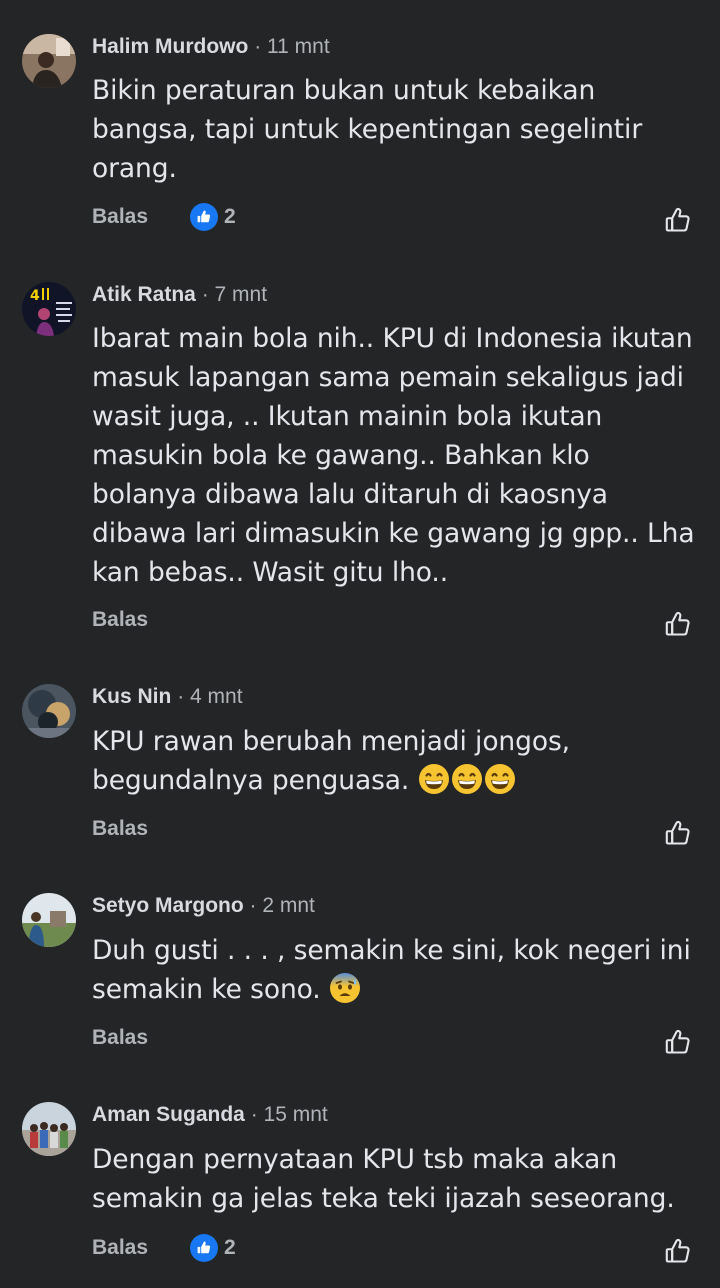 The height and width of the screenshot is (1288, 720). Describe the element at coordinates (345, 988) in the screenshot. I see `anxious-face-emoji` at that location.